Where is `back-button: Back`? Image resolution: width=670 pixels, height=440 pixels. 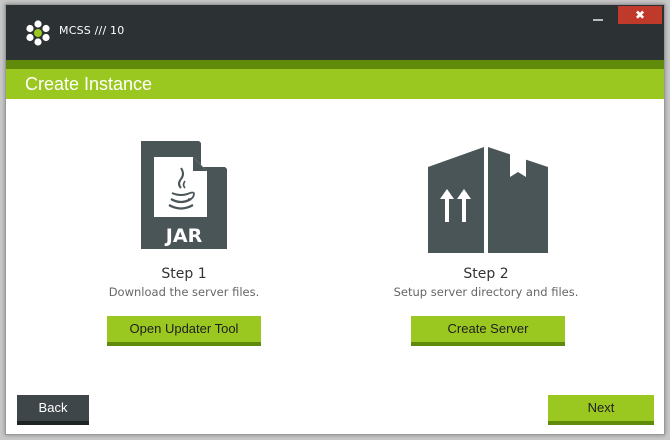
back-button: Back is located at coordinates (53, 410).